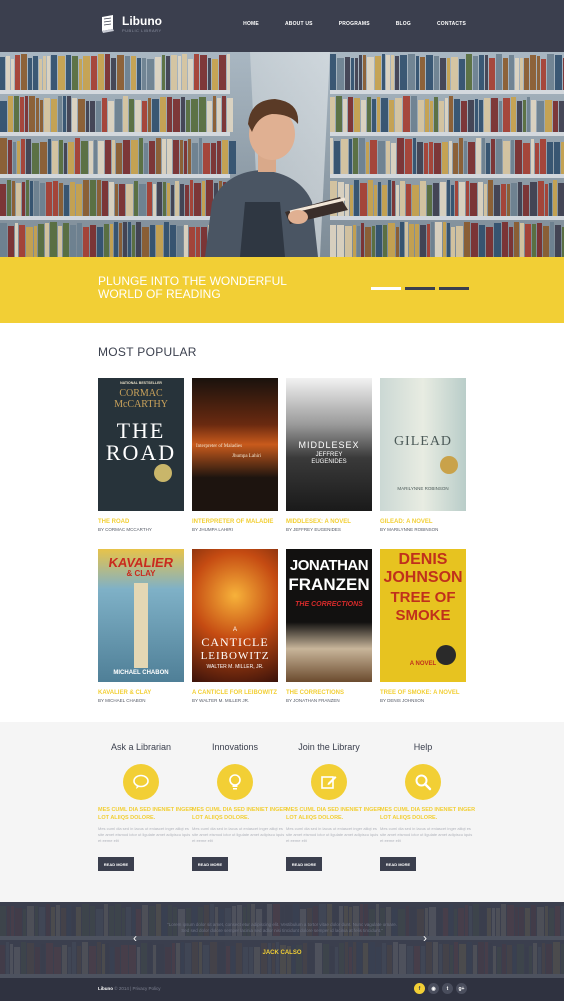  Describe the element at coordinates (105, 988) in the screenshot. I see `footer-brand: Libuno` at that location.